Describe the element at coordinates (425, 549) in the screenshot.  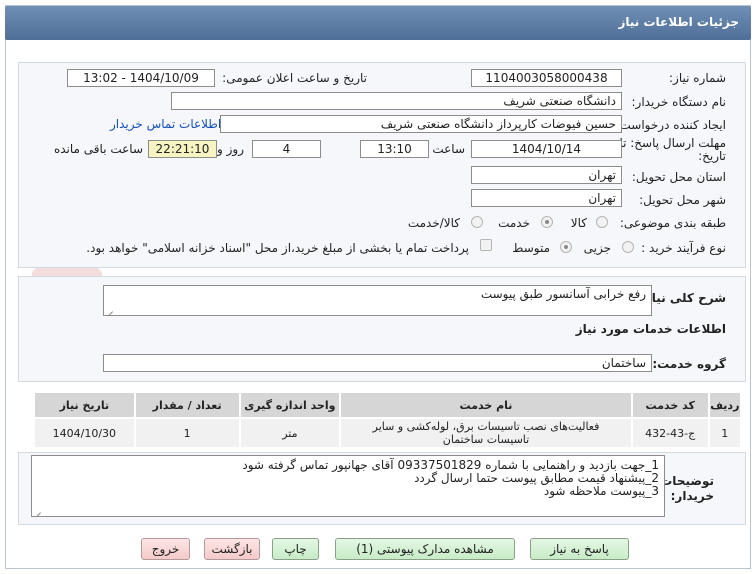
I see `view-attachments-button: مشاهده مدارک پیوستی (1)` at that location.